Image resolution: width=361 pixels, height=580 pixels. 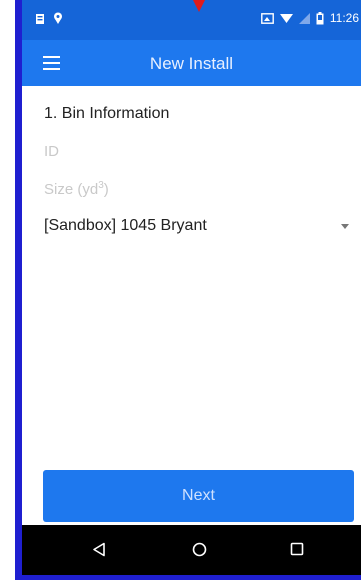 I want to click on id-placeholder: ID, so click(x=51, y=151).